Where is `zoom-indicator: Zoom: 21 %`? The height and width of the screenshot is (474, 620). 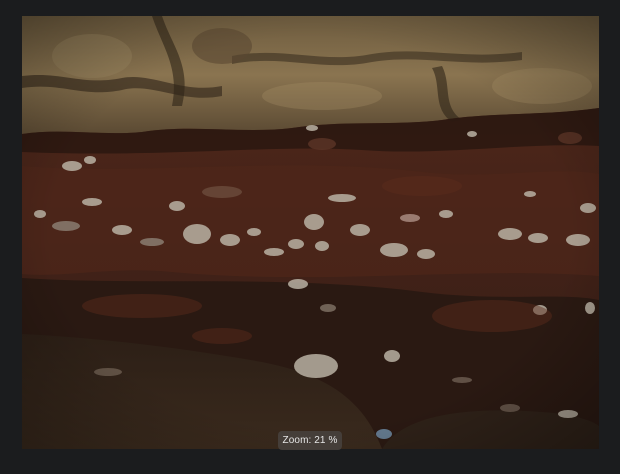 zoom-indicator: Zoom: 21 % is located at coordinates (310, 440).